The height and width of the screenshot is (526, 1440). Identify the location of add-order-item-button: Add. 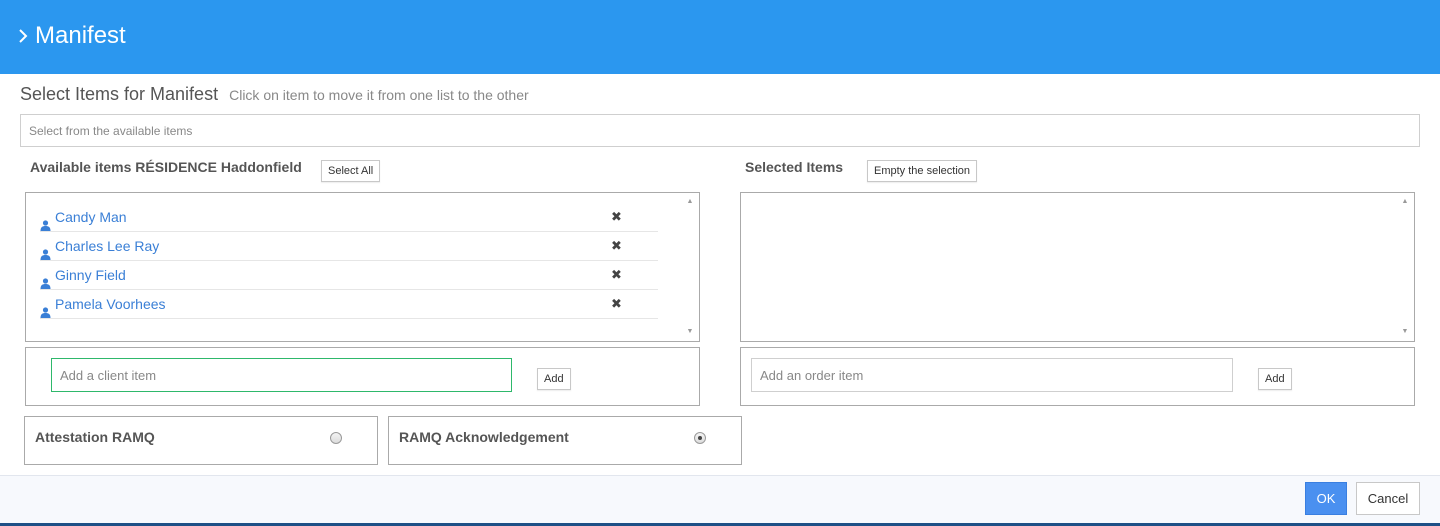
(1275, 379).